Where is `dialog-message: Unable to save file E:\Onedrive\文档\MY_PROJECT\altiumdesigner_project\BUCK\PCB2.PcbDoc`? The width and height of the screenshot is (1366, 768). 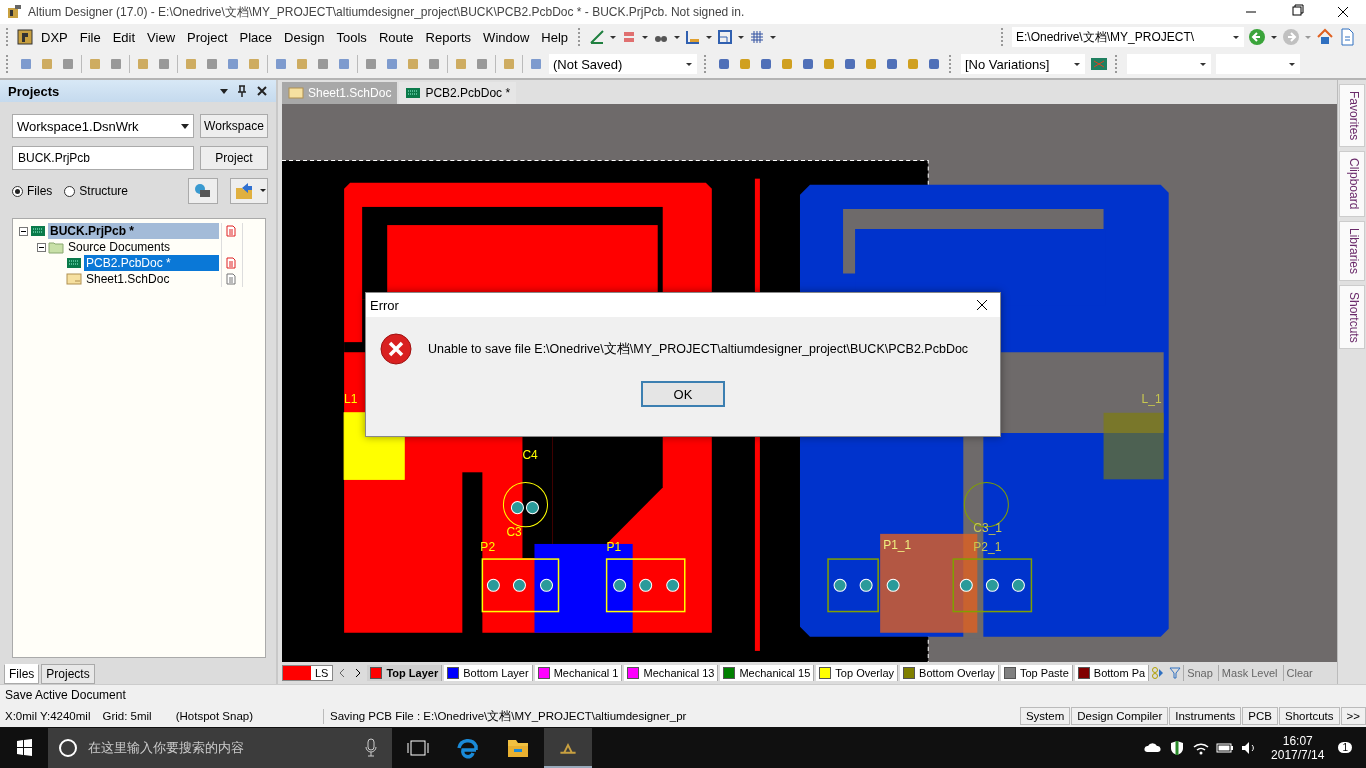 dialog-message: Unable to save file E:\Onedrive\文档\MY_PROJECT\altiumdesigner_project\BUCK\PCB2.PcbDoc is located at coordinates (698, 349).